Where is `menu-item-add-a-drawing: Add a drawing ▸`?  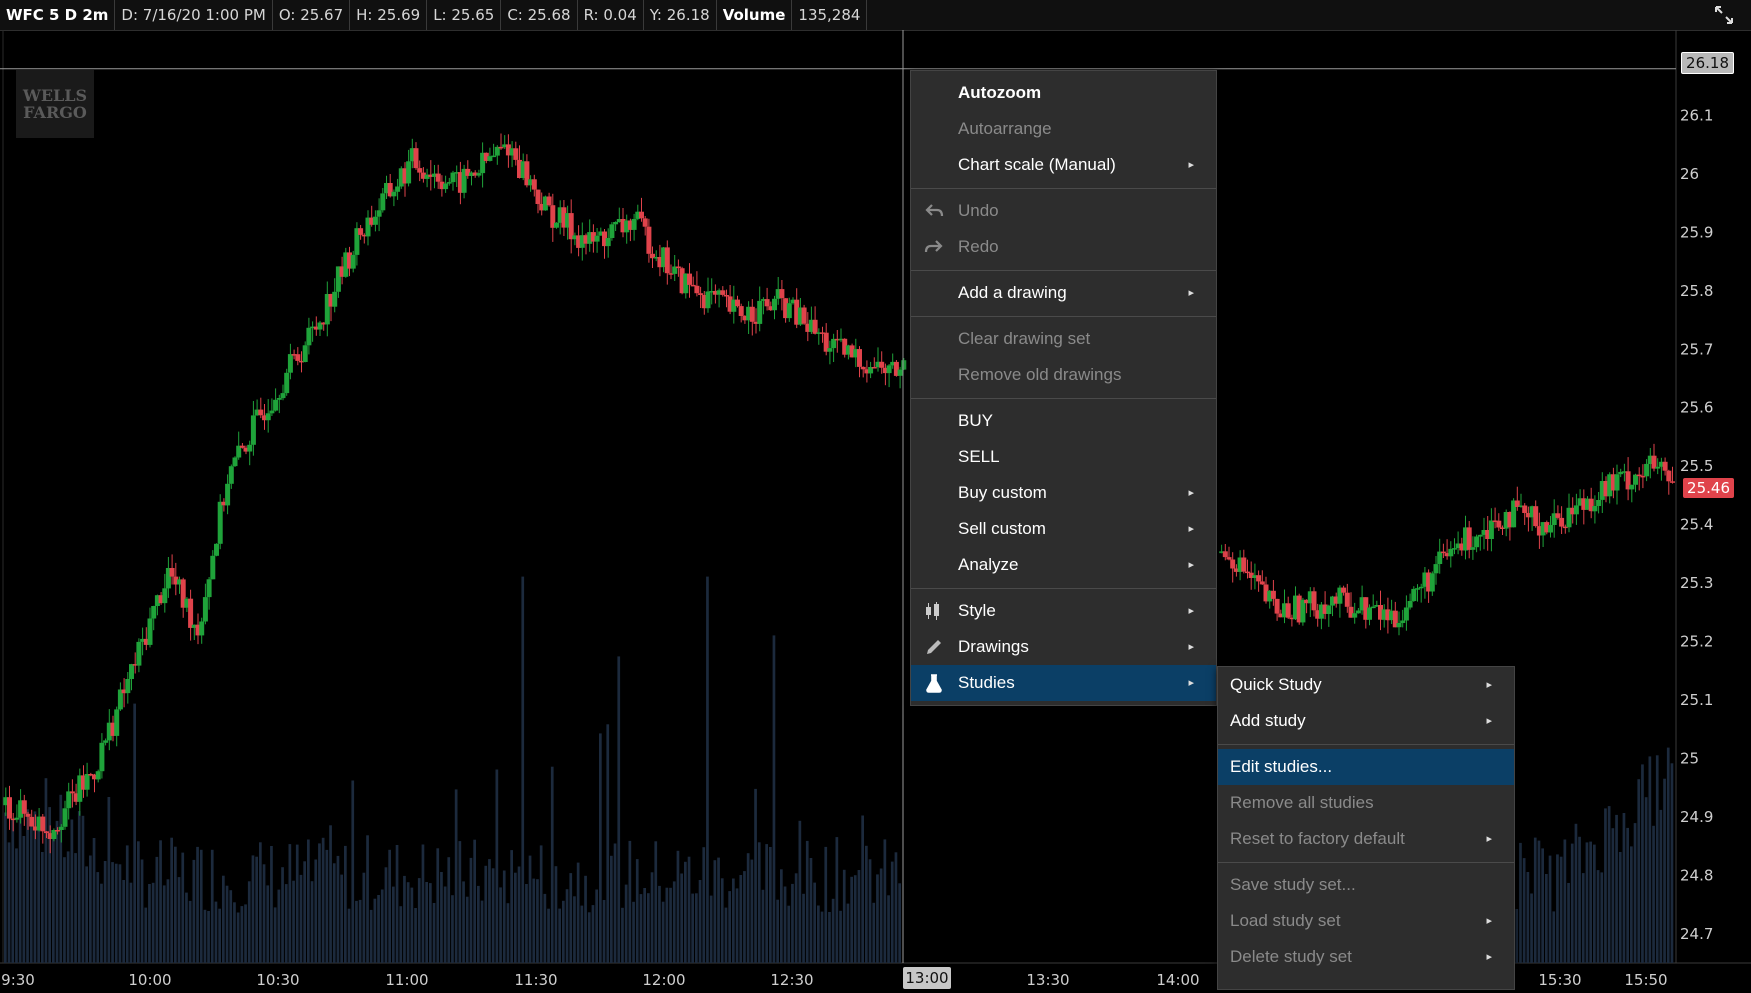 menu-item-add-a-drawing: Add a drawing ▸ is located at coordinates (1063, 293).